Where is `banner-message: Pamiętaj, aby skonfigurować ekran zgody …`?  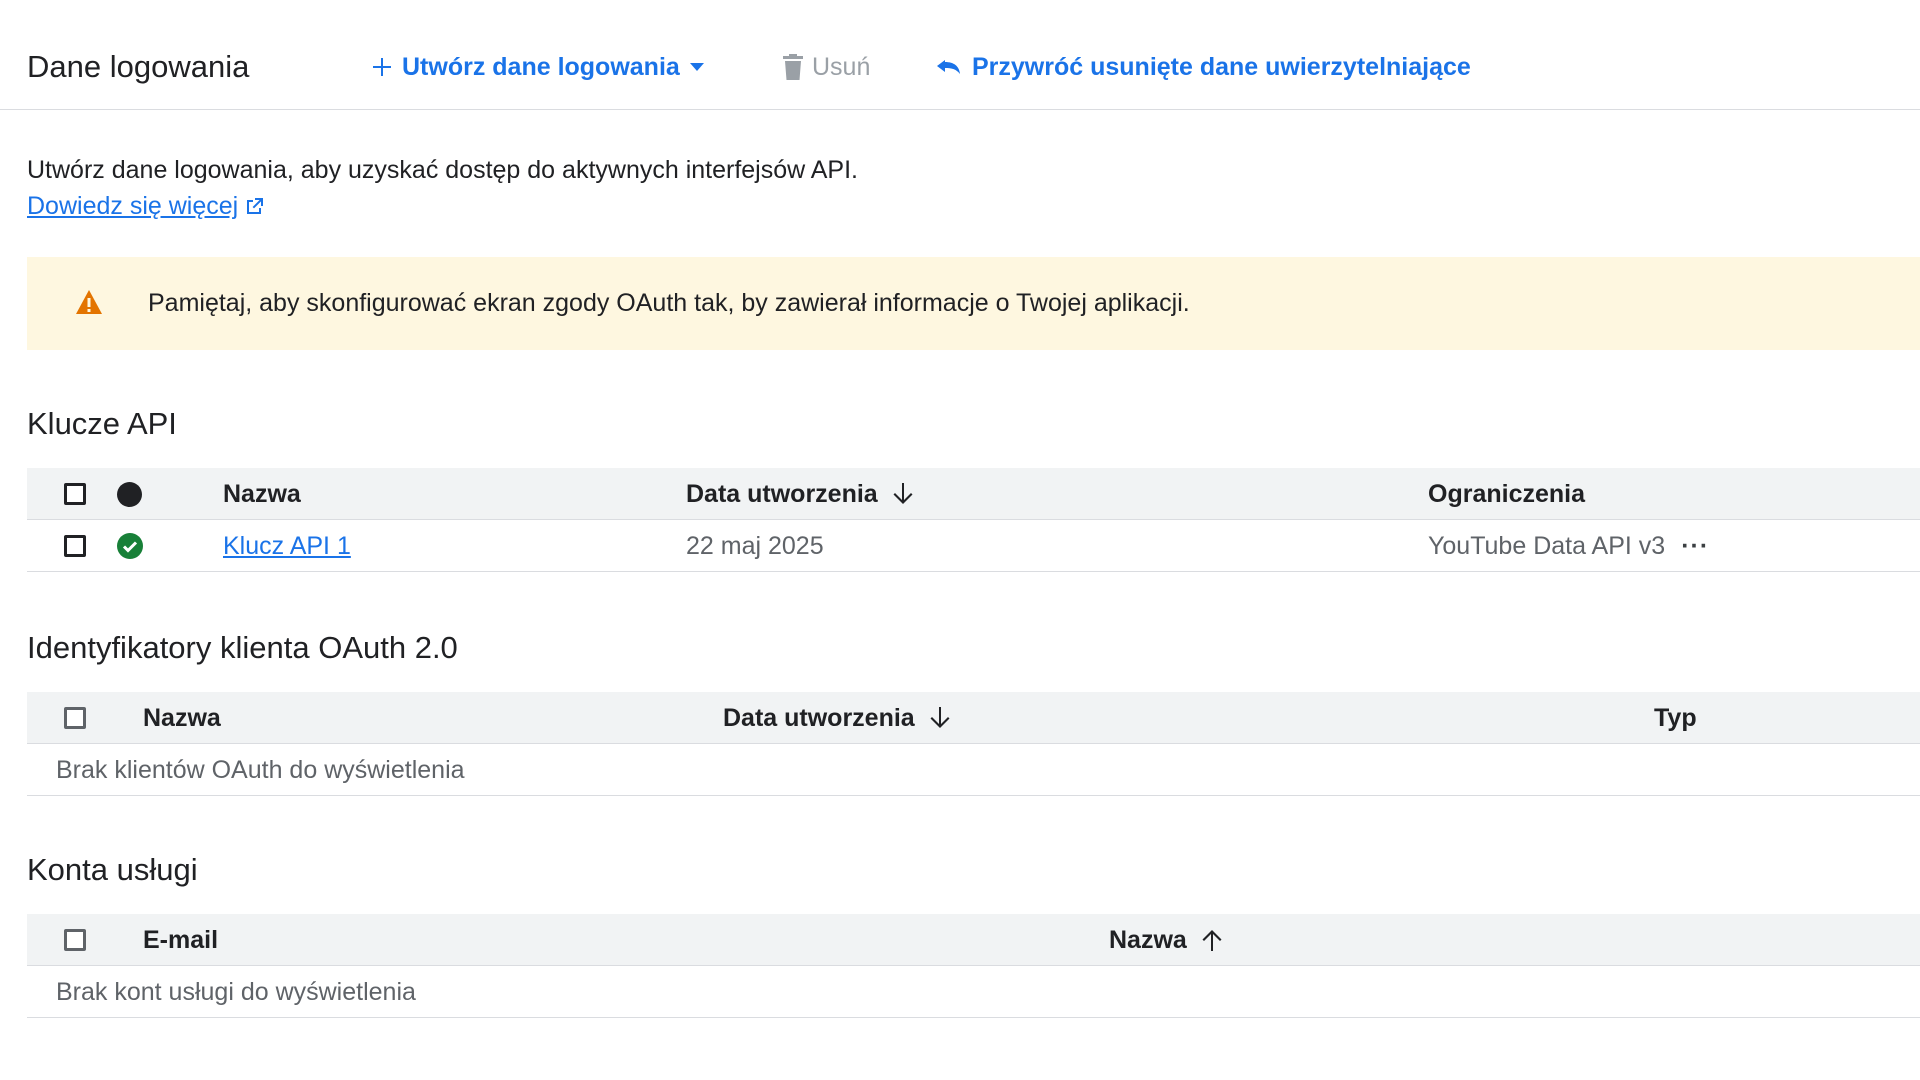 banner-message: Pamiętaj, aby skonfigurować ekran zgody … is located at coordinates (669, 303).